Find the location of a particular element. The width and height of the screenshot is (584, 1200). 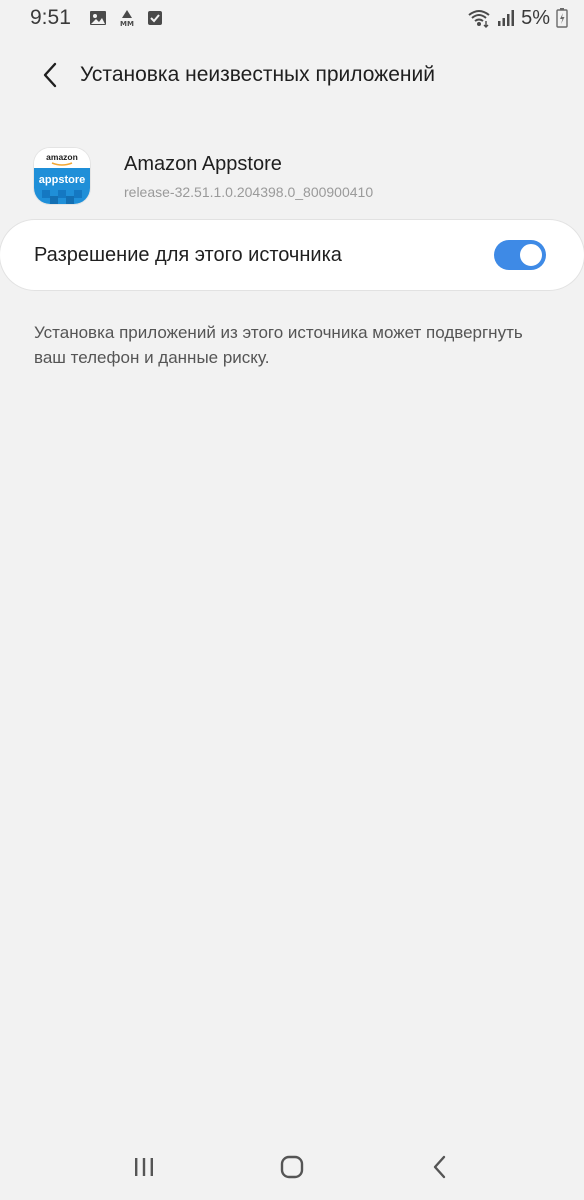

permission-toggle-row: Разрешение для этого источника is located at coordinates (292, 255).